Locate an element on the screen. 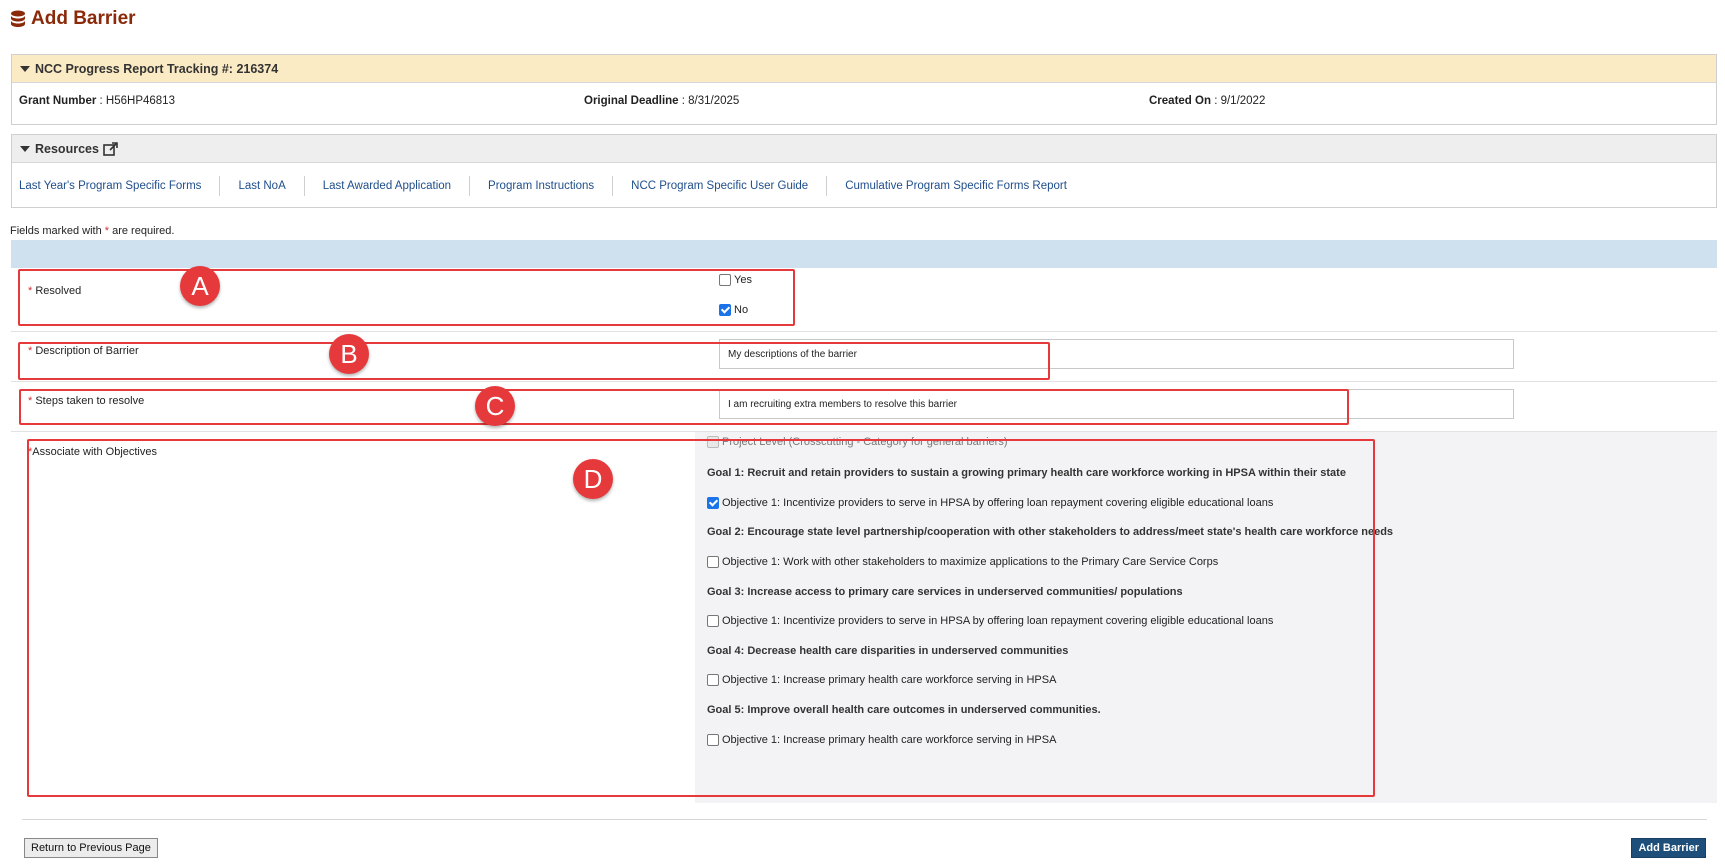  tracking-panel-header: NCC Progress Report Tracking #: 216374 is located at coordinates (864, 69).